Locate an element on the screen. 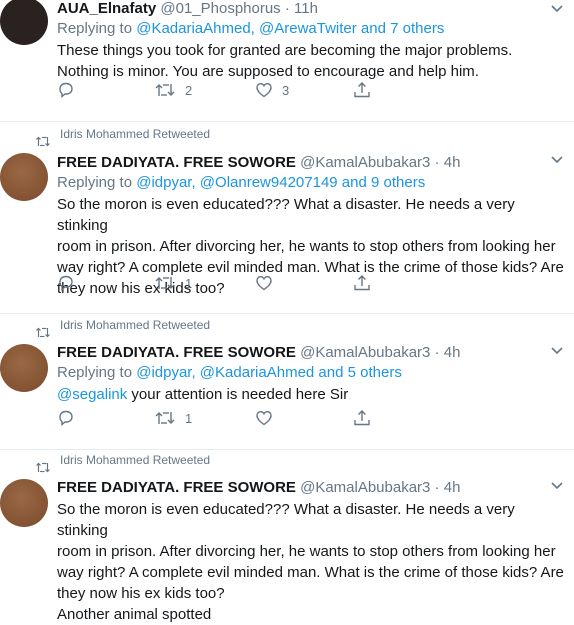 This screenshot has width=574, height=625. mention-link: @segalink is located at coordinates (92, 394).